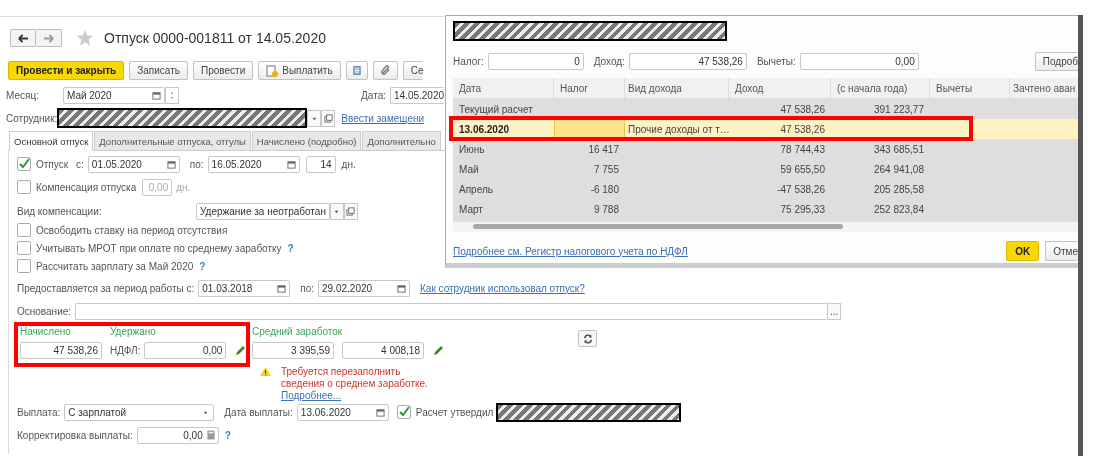  What do you see at coordinates (342, 412) in the screenshot?
I see `date-field: 13.06.2020` at bounding box center [342, 412].